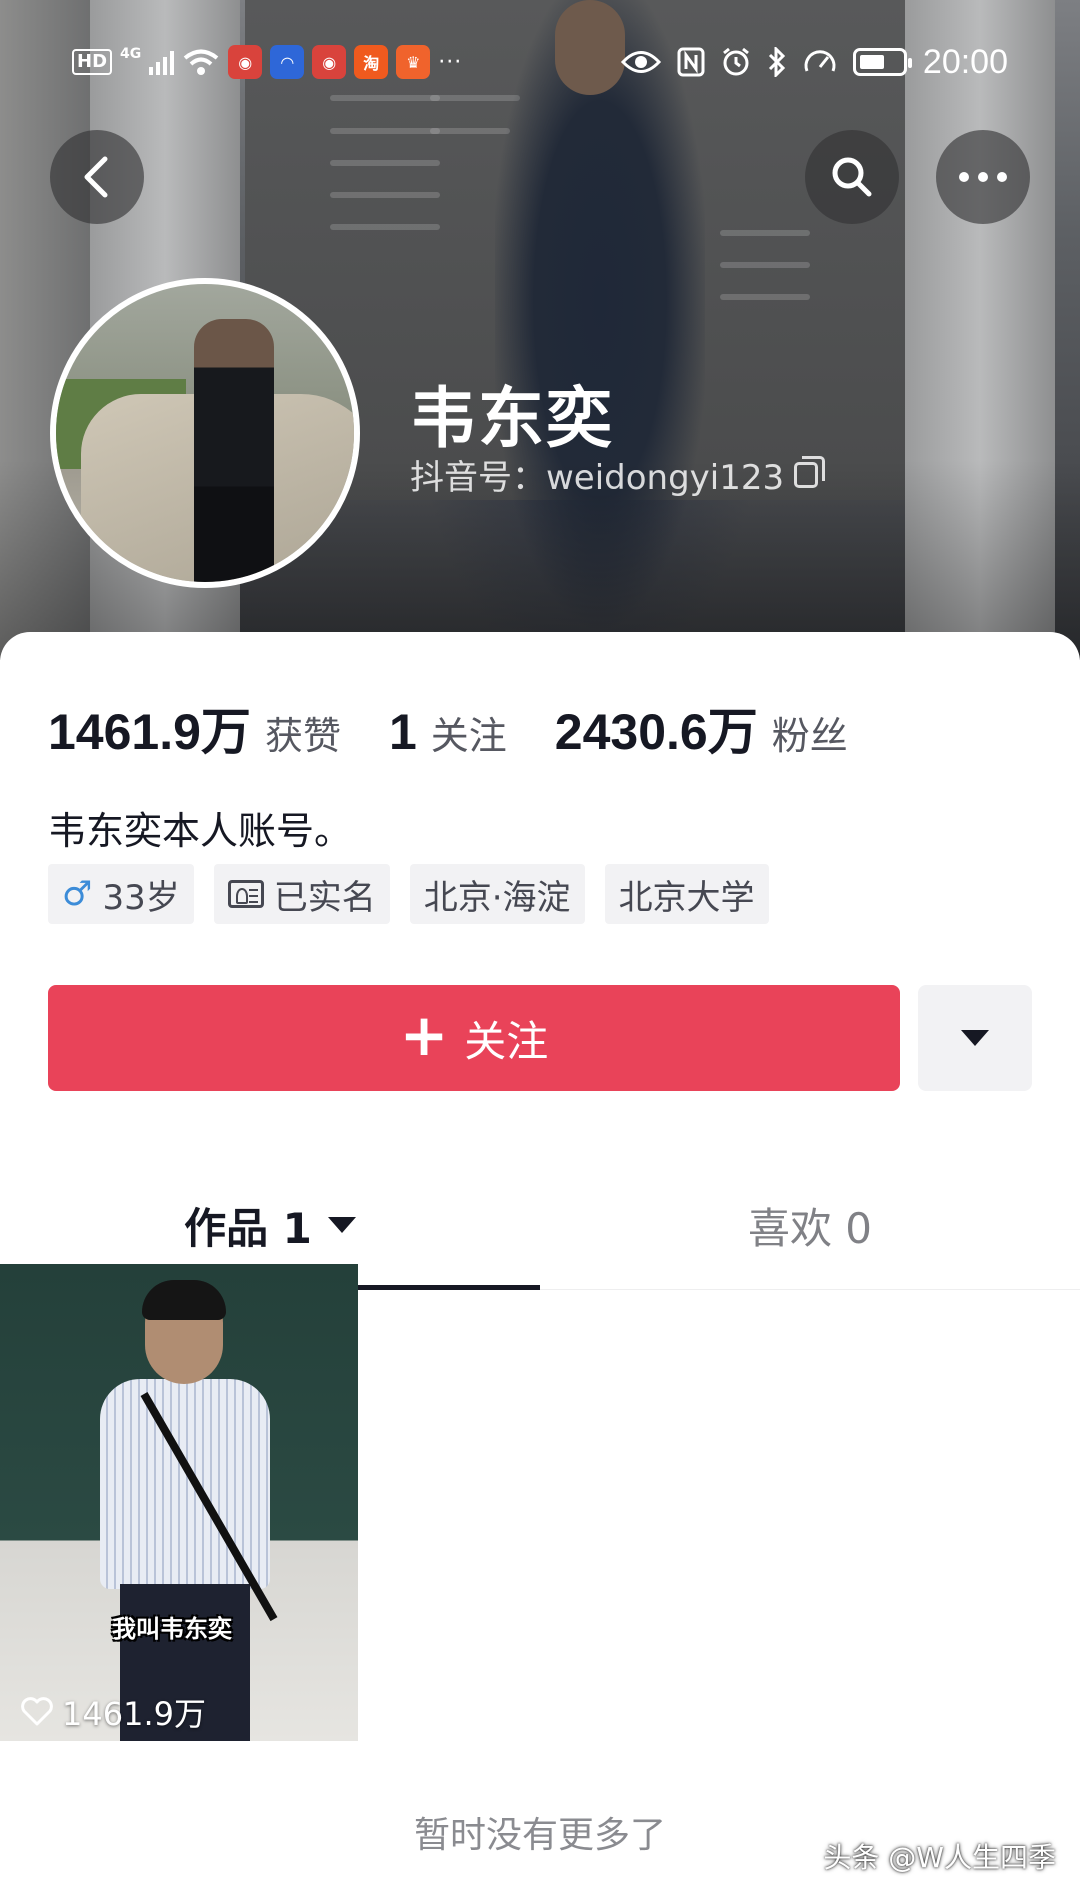  I want to click on back-icon, so click(96, 177).